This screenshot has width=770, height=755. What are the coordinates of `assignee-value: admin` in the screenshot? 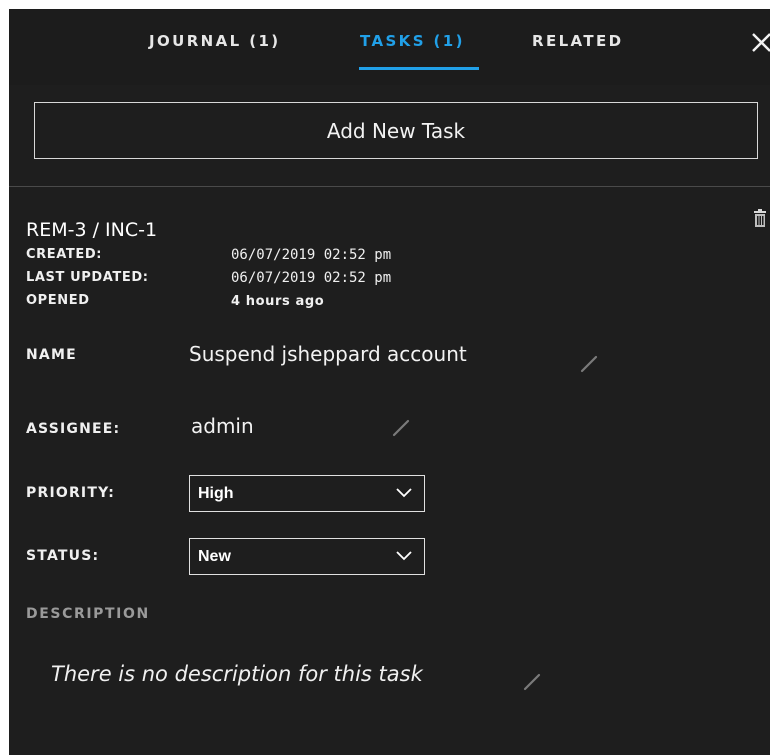 It's located at (222, 426).